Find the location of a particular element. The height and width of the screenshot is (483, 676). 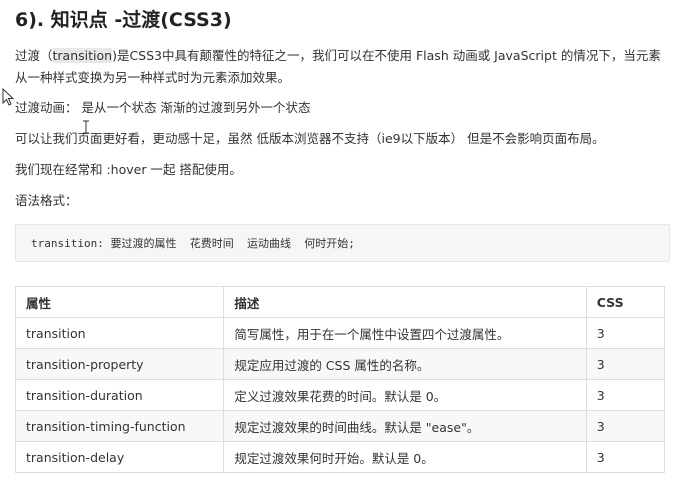

table-row: transition-property 规定应用过渡的 CSS 属性的名称。 3 is located at coordinates (340, 364).